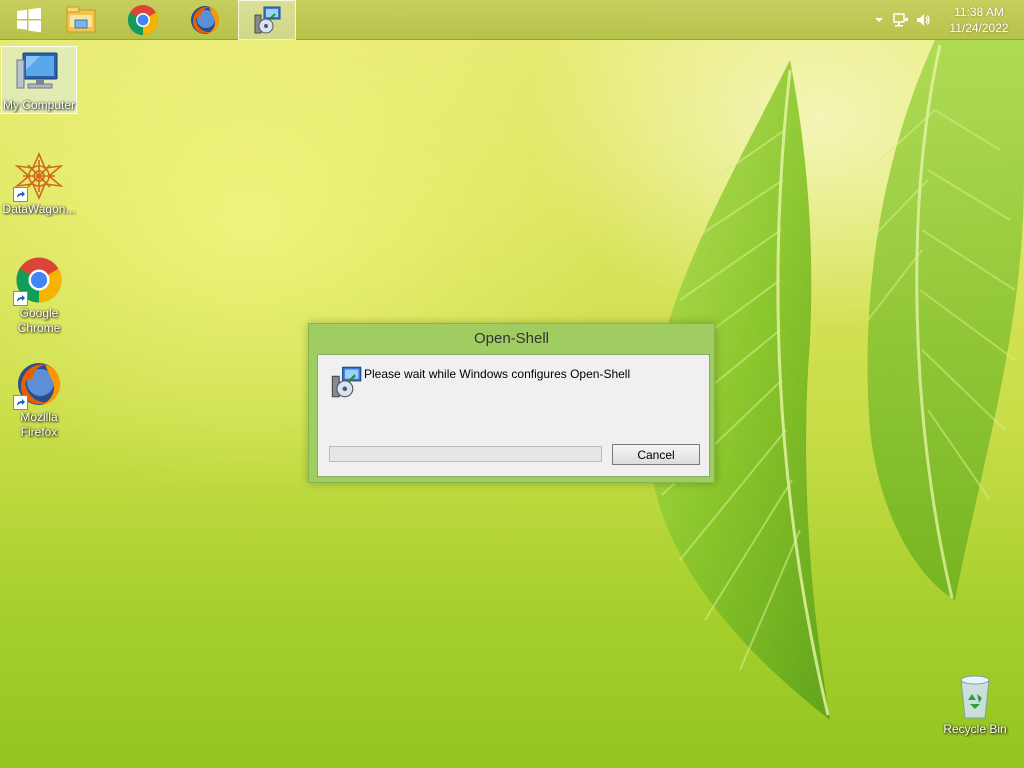 The image size is (1024, 768). I want to click on system-tray: 11:38 AM 11/24/2022, so click(946, 20).